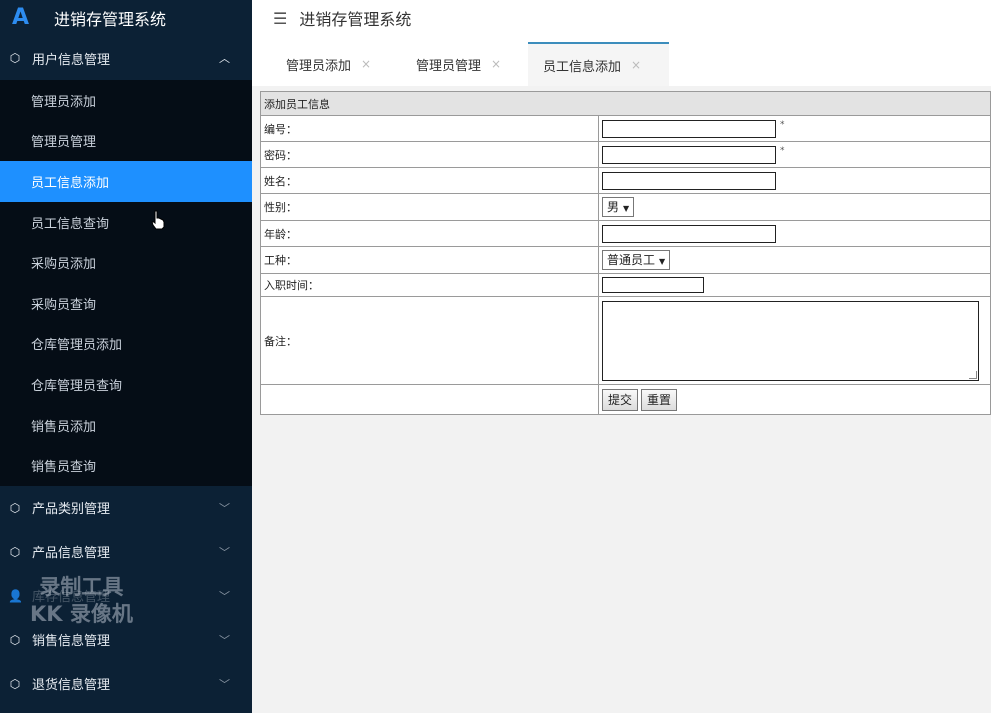  What do you see at coordinates (126, 640) in the screenshot?
I see `menu-group-sales-info: ⬡ 销售信息管理 ﹀` at bounding box center [126, 640].